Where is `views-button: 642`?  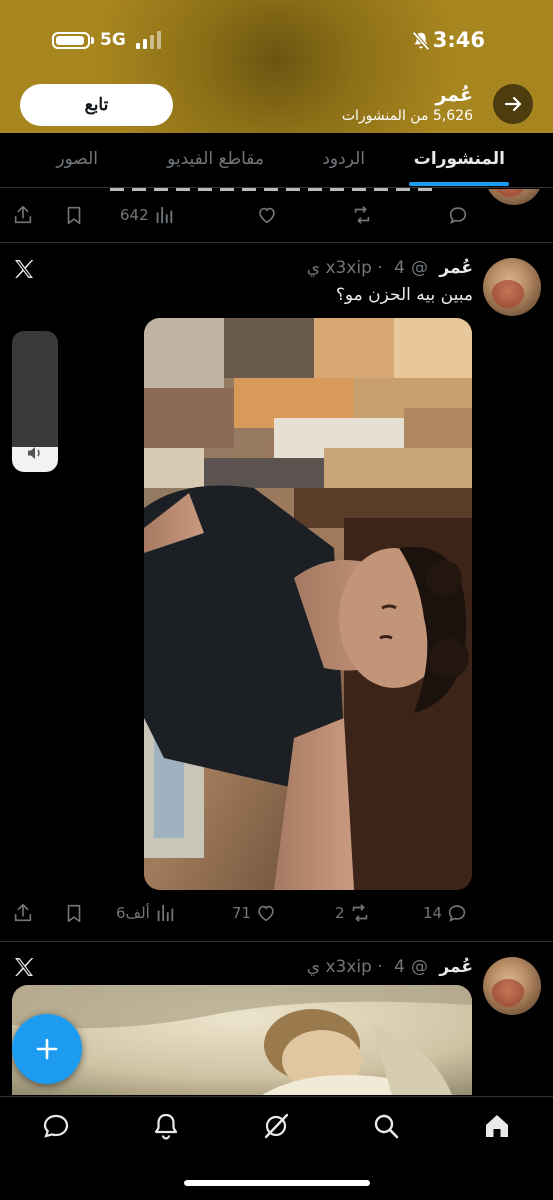 views-button: 642 is located at coordinates (147, 215).